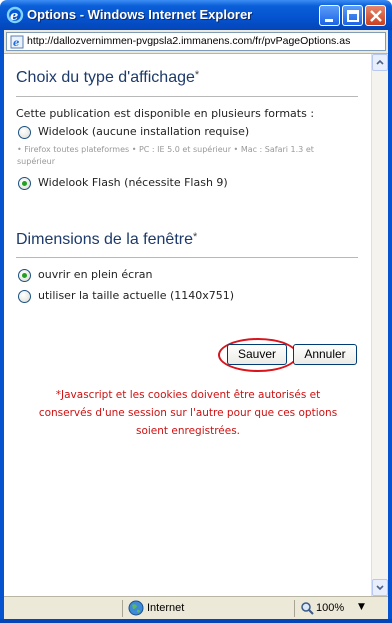  I want to click on widelook-label: Widelook, so click(63, 131).